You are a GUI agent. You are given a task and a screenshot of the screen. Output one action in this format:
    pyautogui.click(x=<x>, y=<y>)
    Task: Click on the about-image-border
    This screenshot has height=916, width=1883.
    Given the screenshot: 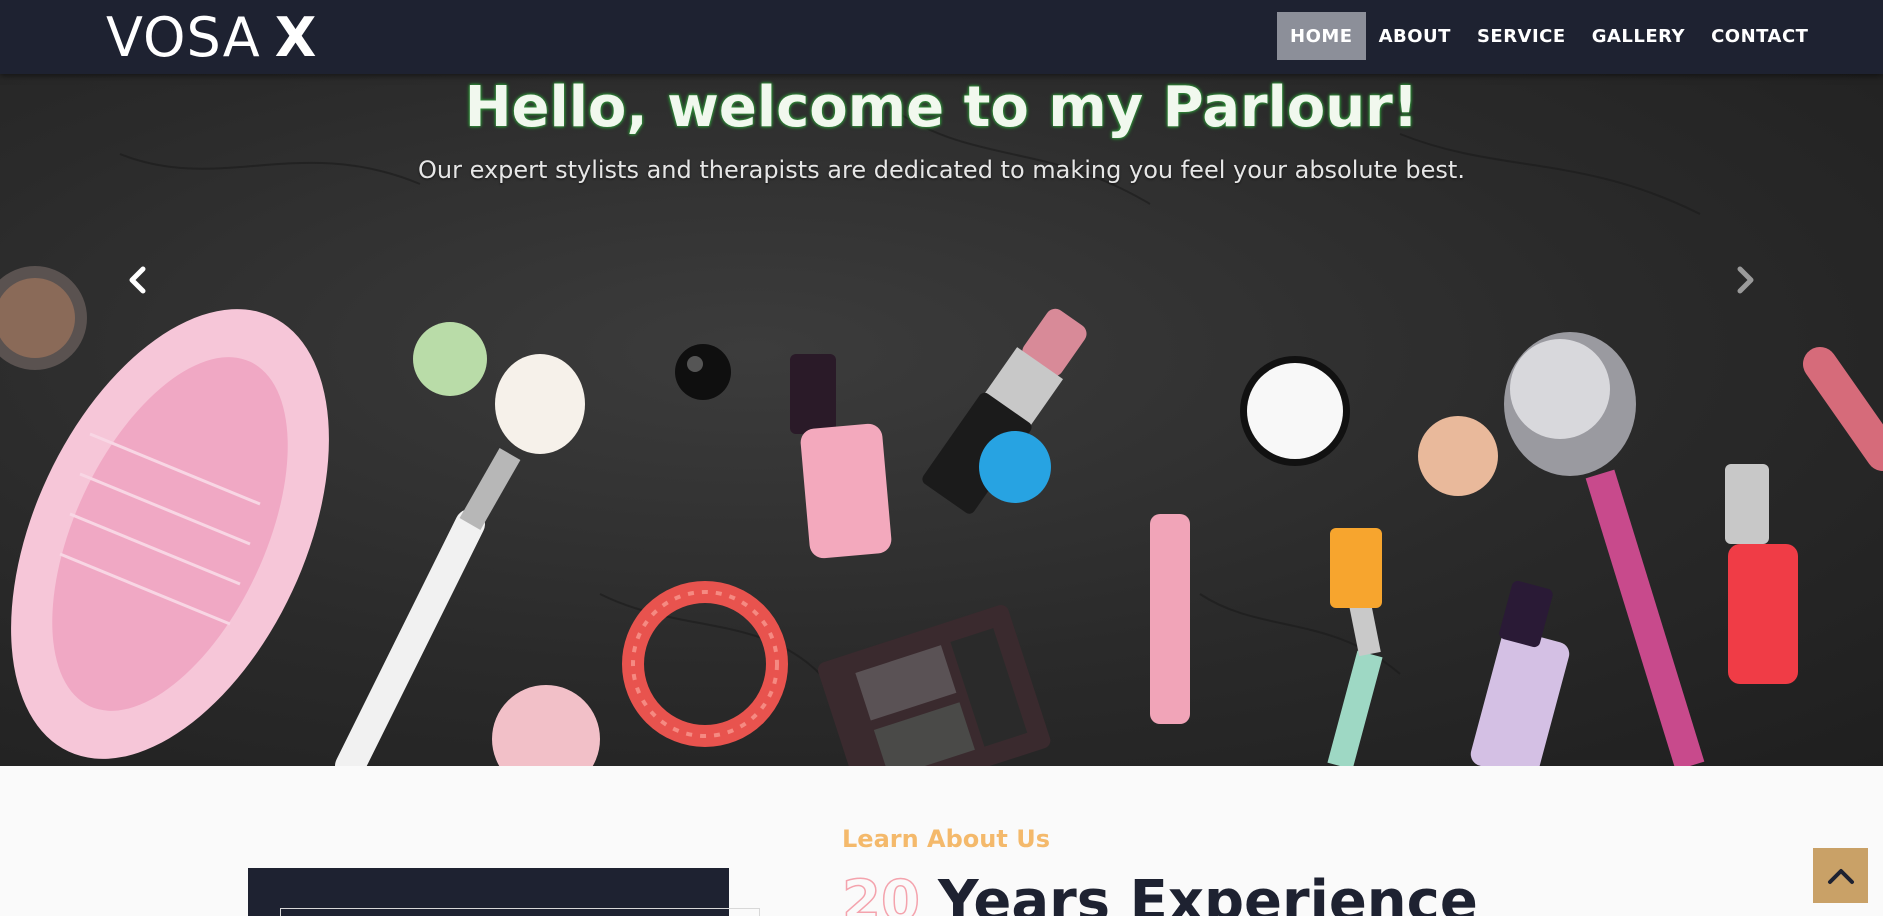 What is the action you would take?
    pyautogui.click(x=520, y=912)
    